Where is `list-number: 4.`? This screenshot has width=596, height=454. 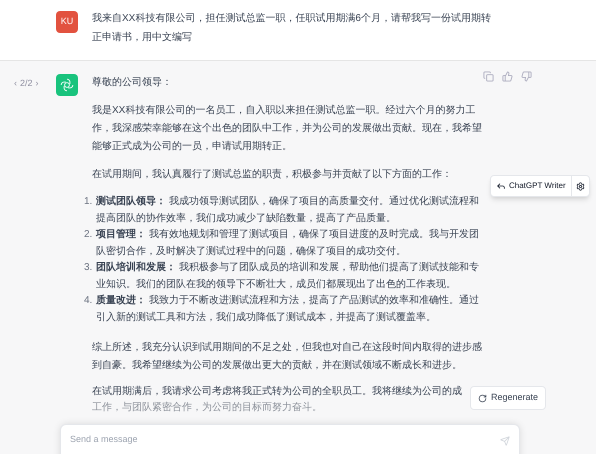 list-number: 4. is located at coordinates (89, 301).